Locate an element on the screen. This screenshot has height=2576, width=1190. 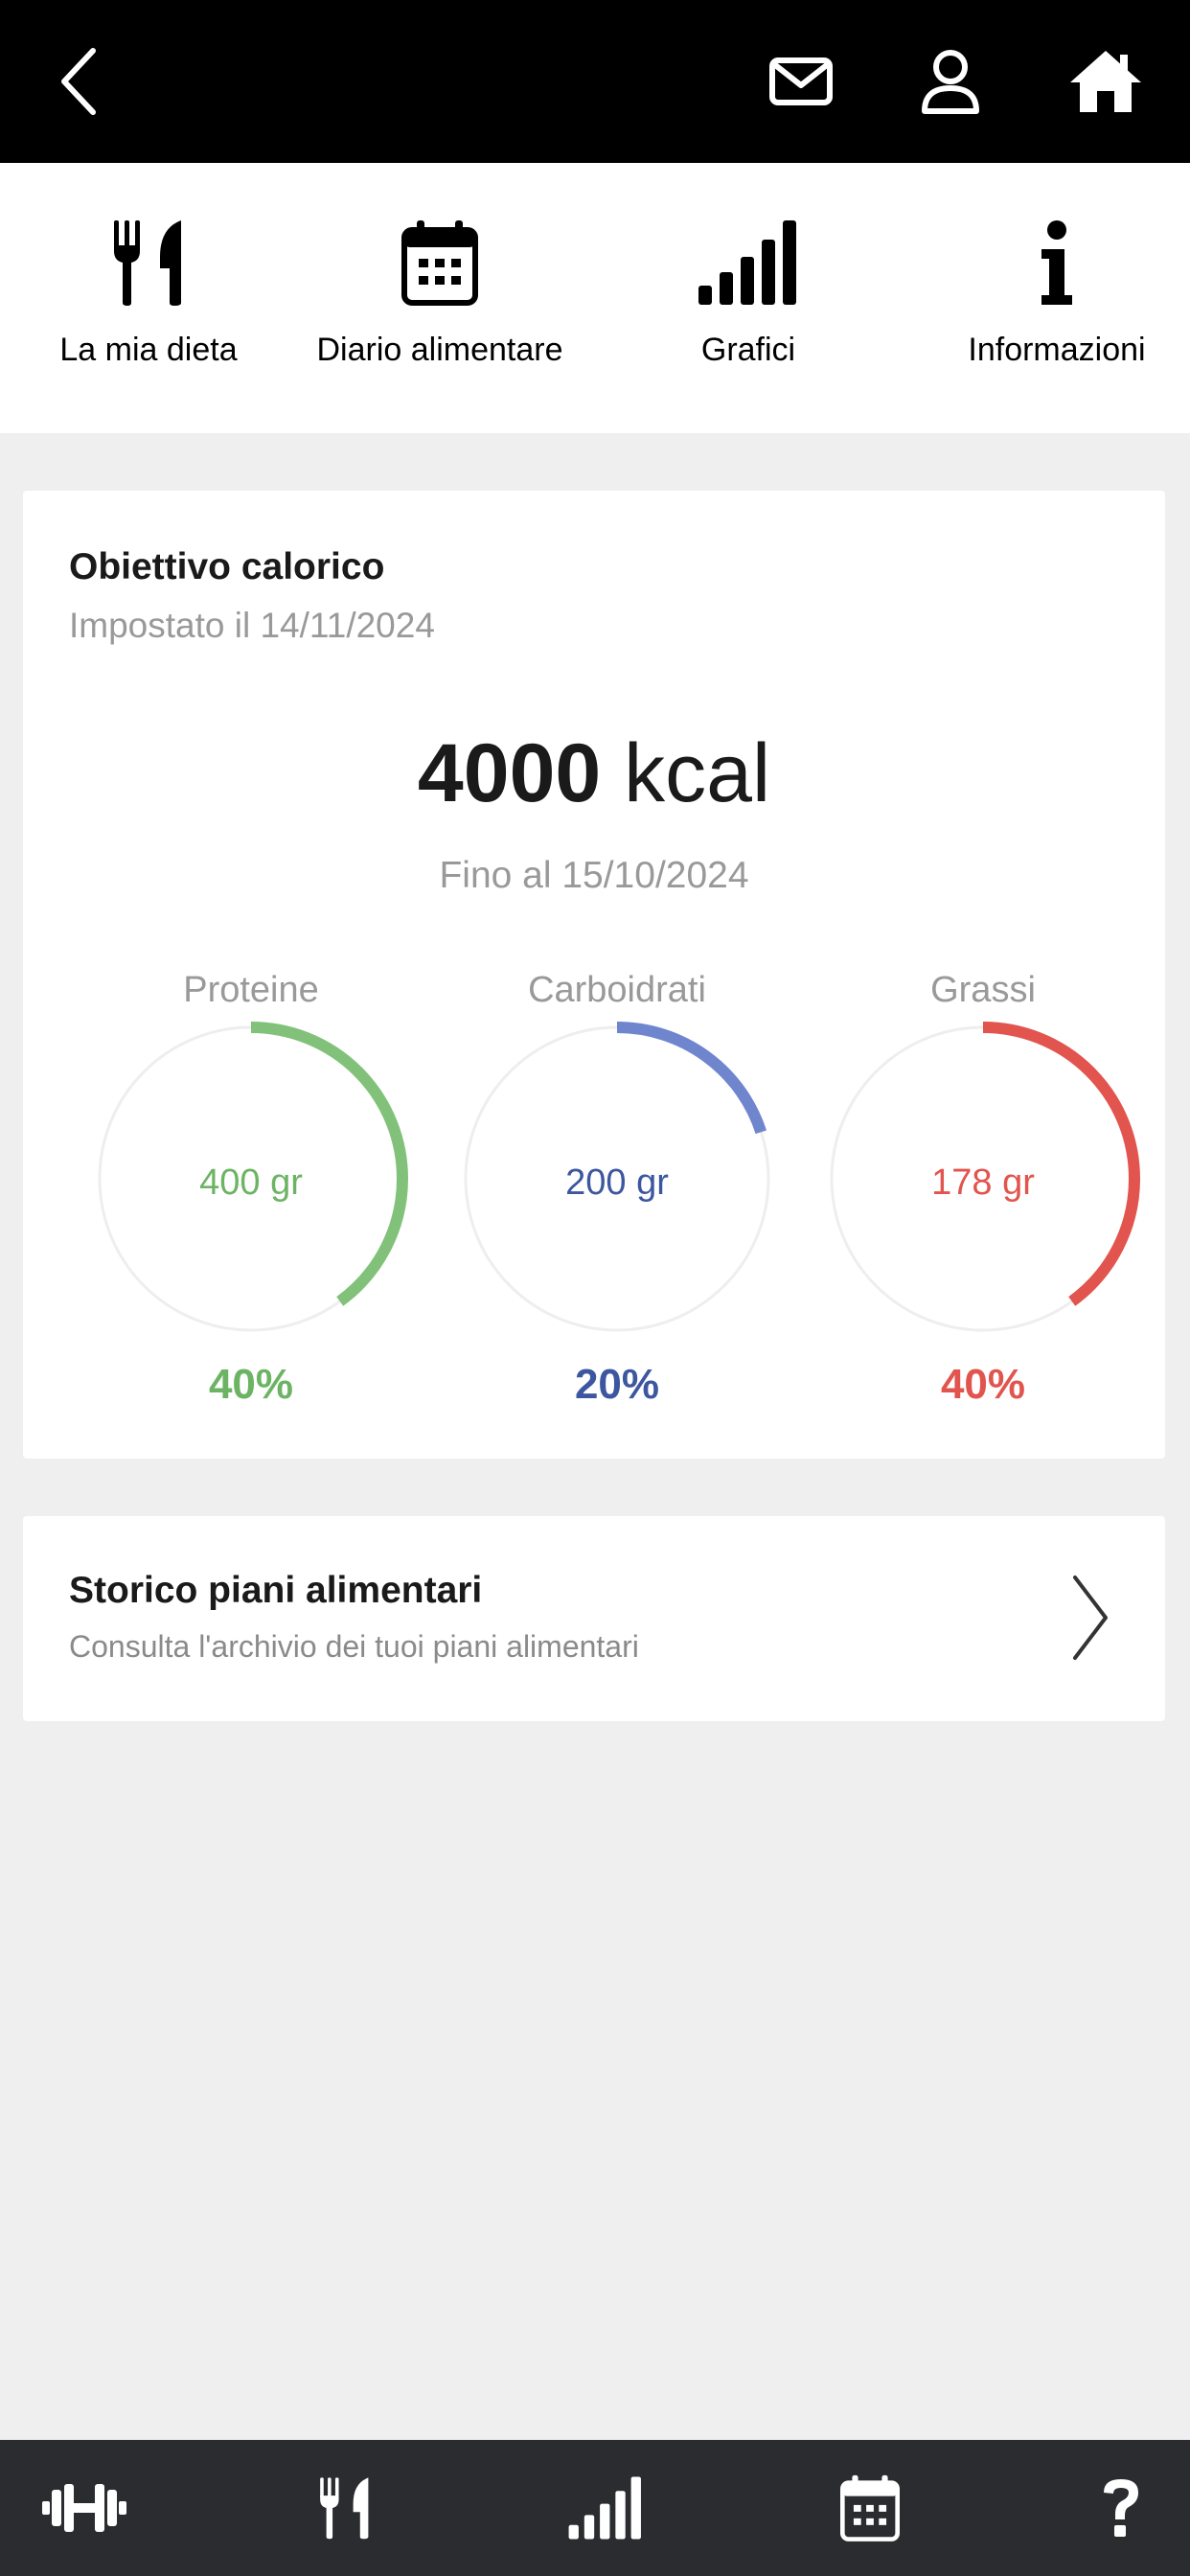
tab-charts: Grafici is located at coordinates (748, 298).